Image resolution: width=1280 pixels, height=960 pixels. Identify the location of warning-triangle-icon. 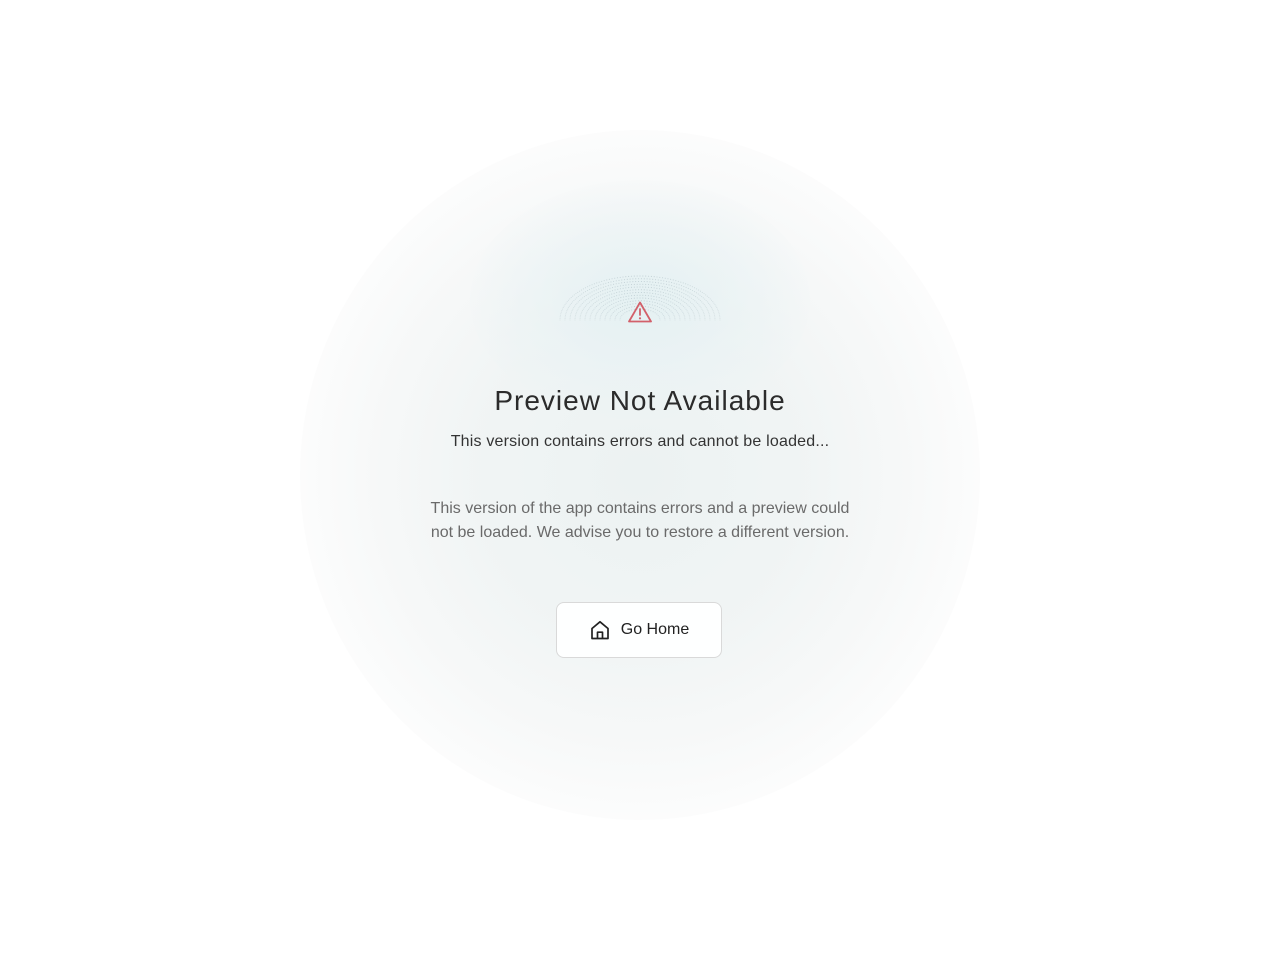
(640, 312).